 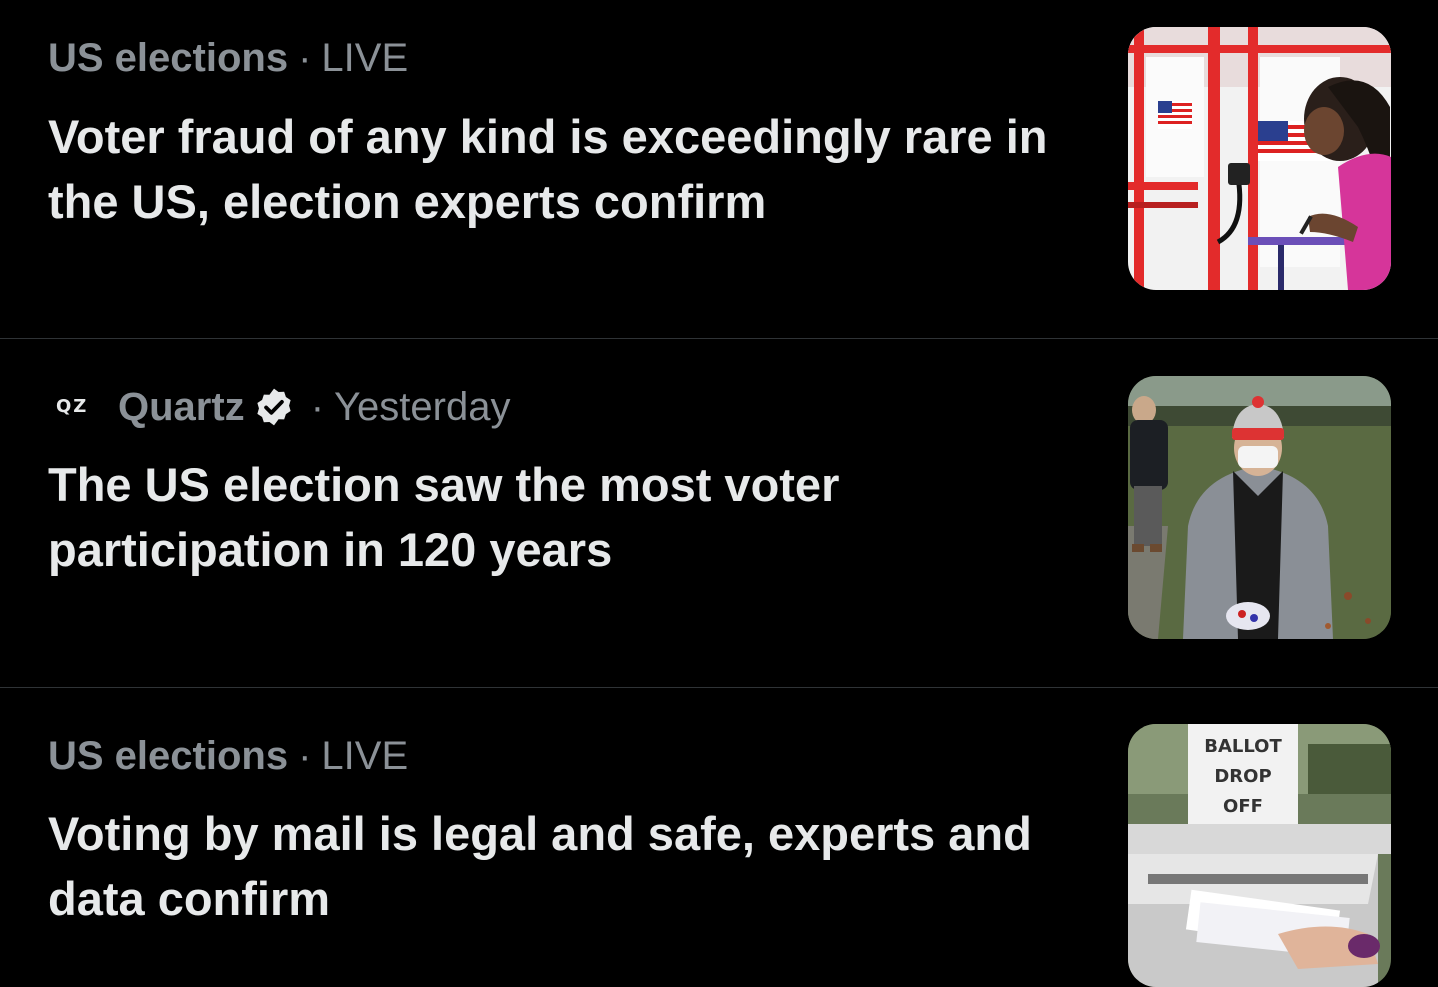 What do you see at coordinates (274, 407) in the screenshot?
I see `verified-badge-icon` at bounding box center [274, 407].